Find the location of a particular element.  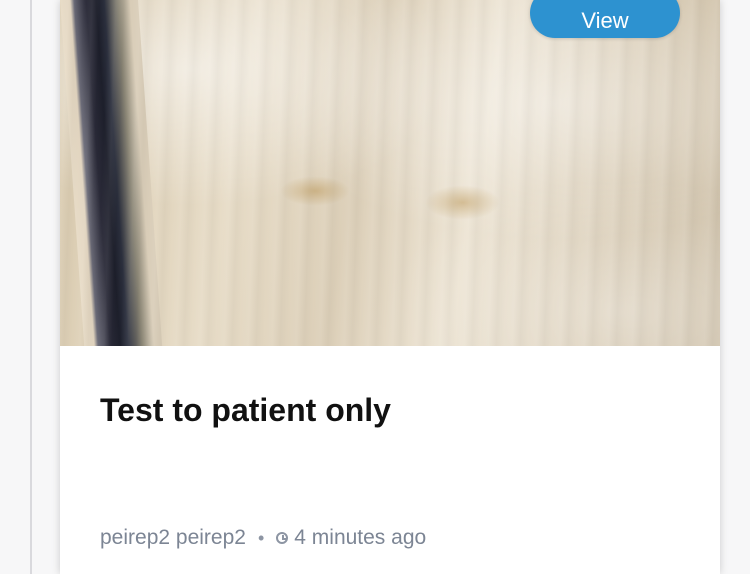

left-border is located at coordinates (31, 287).